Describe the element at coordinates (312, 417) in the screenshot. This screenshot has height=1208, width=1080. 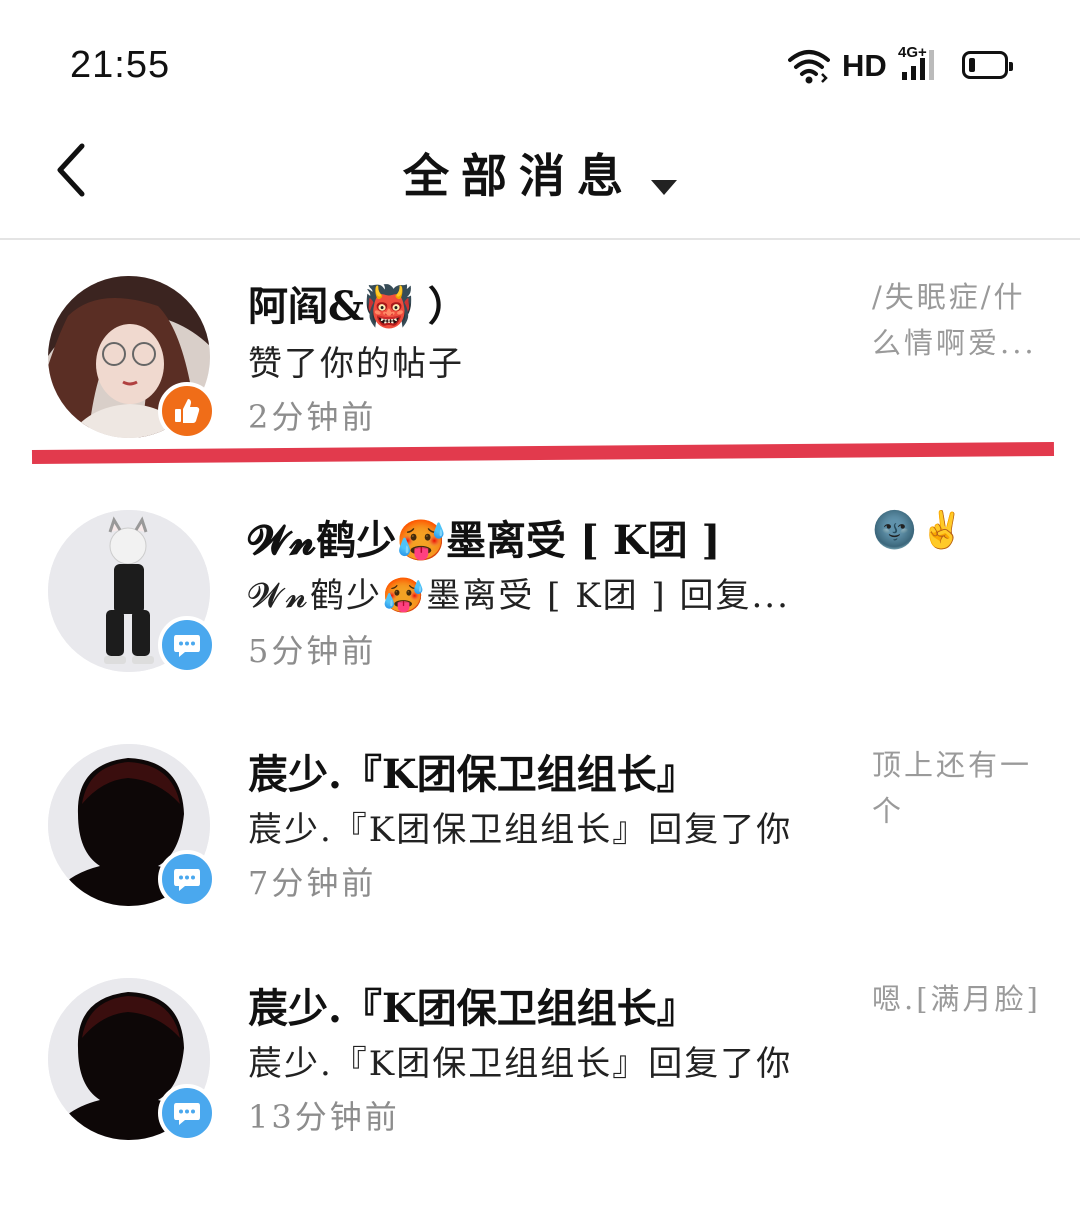
I see `message-time: 2分钟前` at that location.